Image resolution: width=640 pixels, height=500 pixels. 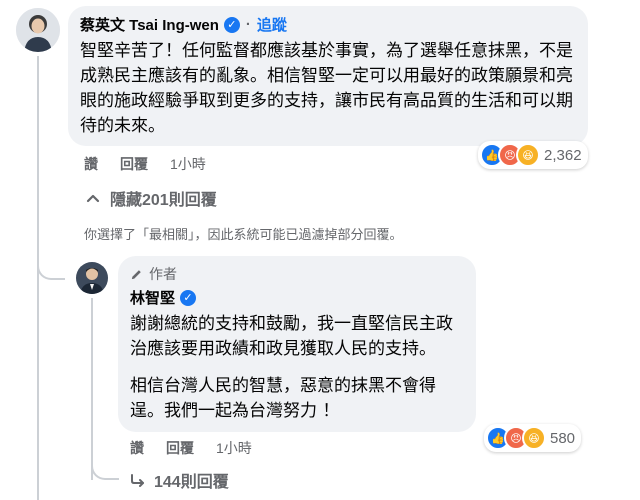 I want to click on reply-actions: 讚 回覆 1小時, so click(x=191, y=448).